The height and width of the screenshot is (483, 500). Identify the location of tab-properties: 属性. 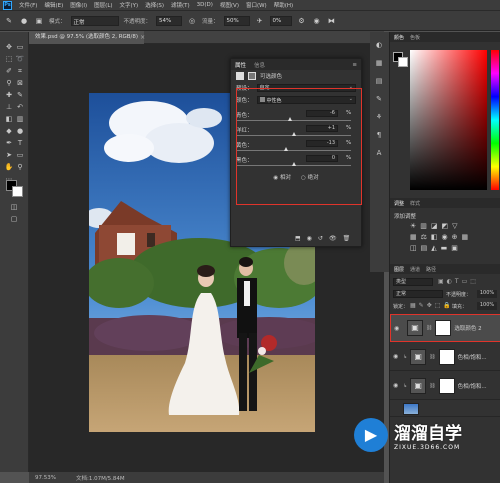
(240, 65).